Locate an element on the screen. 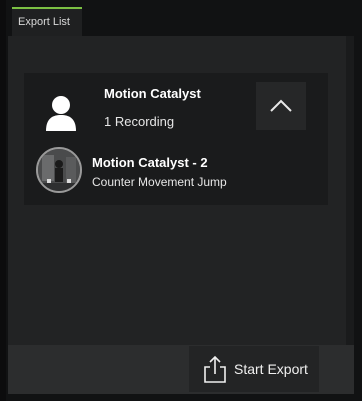 This screenshot has width=362, height=401. thumbnail-image is located at coordinates (59, 170).